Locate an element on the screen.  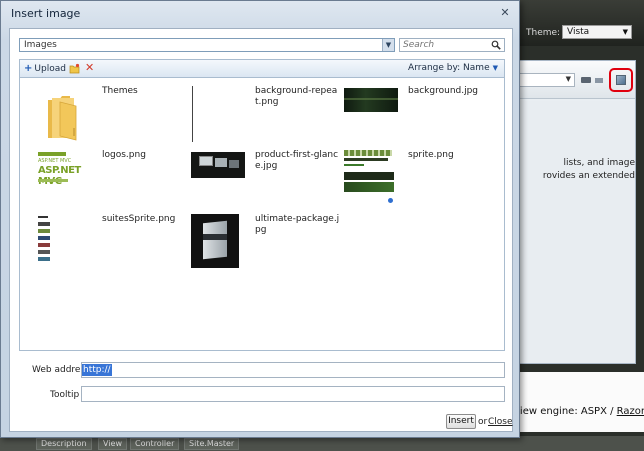
tooltip-input is located at coordinates (293, 394).